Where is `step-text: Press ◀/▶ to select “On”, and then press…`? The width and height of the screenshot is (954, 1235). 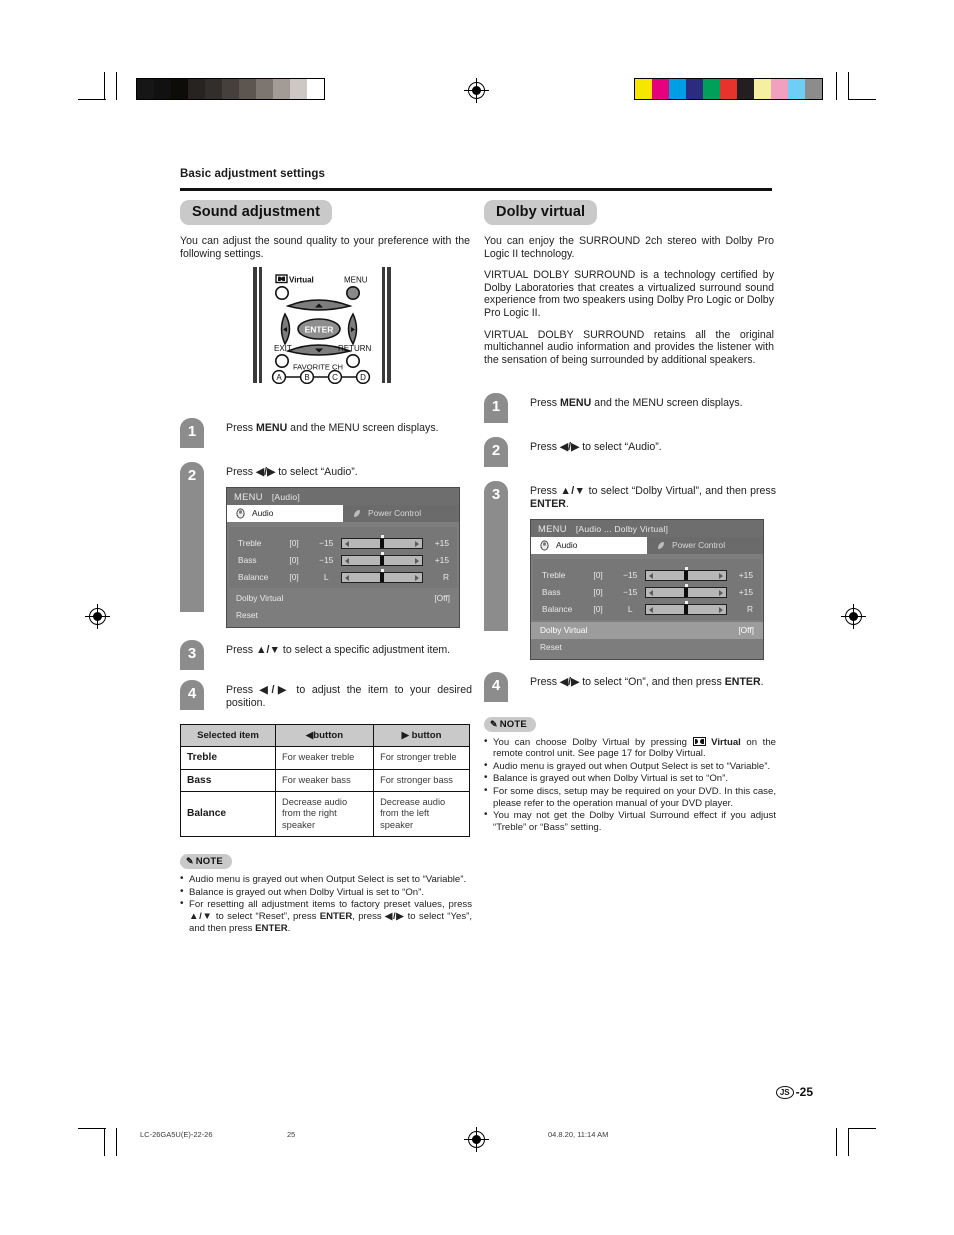
step-text: Press ◀/▶ to select “On”, and then press… is located at coordinates (653, 680).